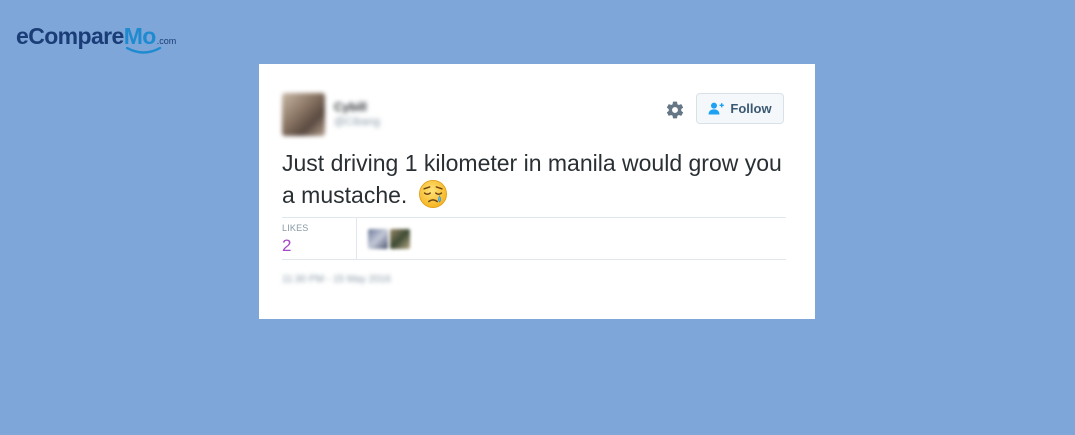 The height and width of the screenshot is (435, 1075). I want to click on sleepy-face-emoji-icon, so click(432, 194).